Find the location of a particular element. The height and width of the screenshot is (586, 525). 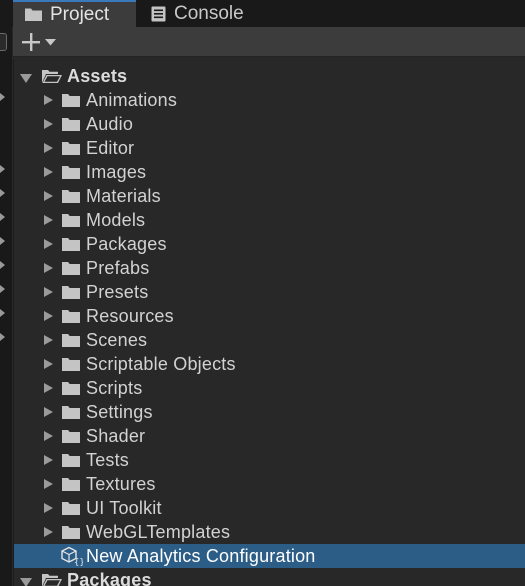

tab-project: Project is located at coordinates (74, 13).